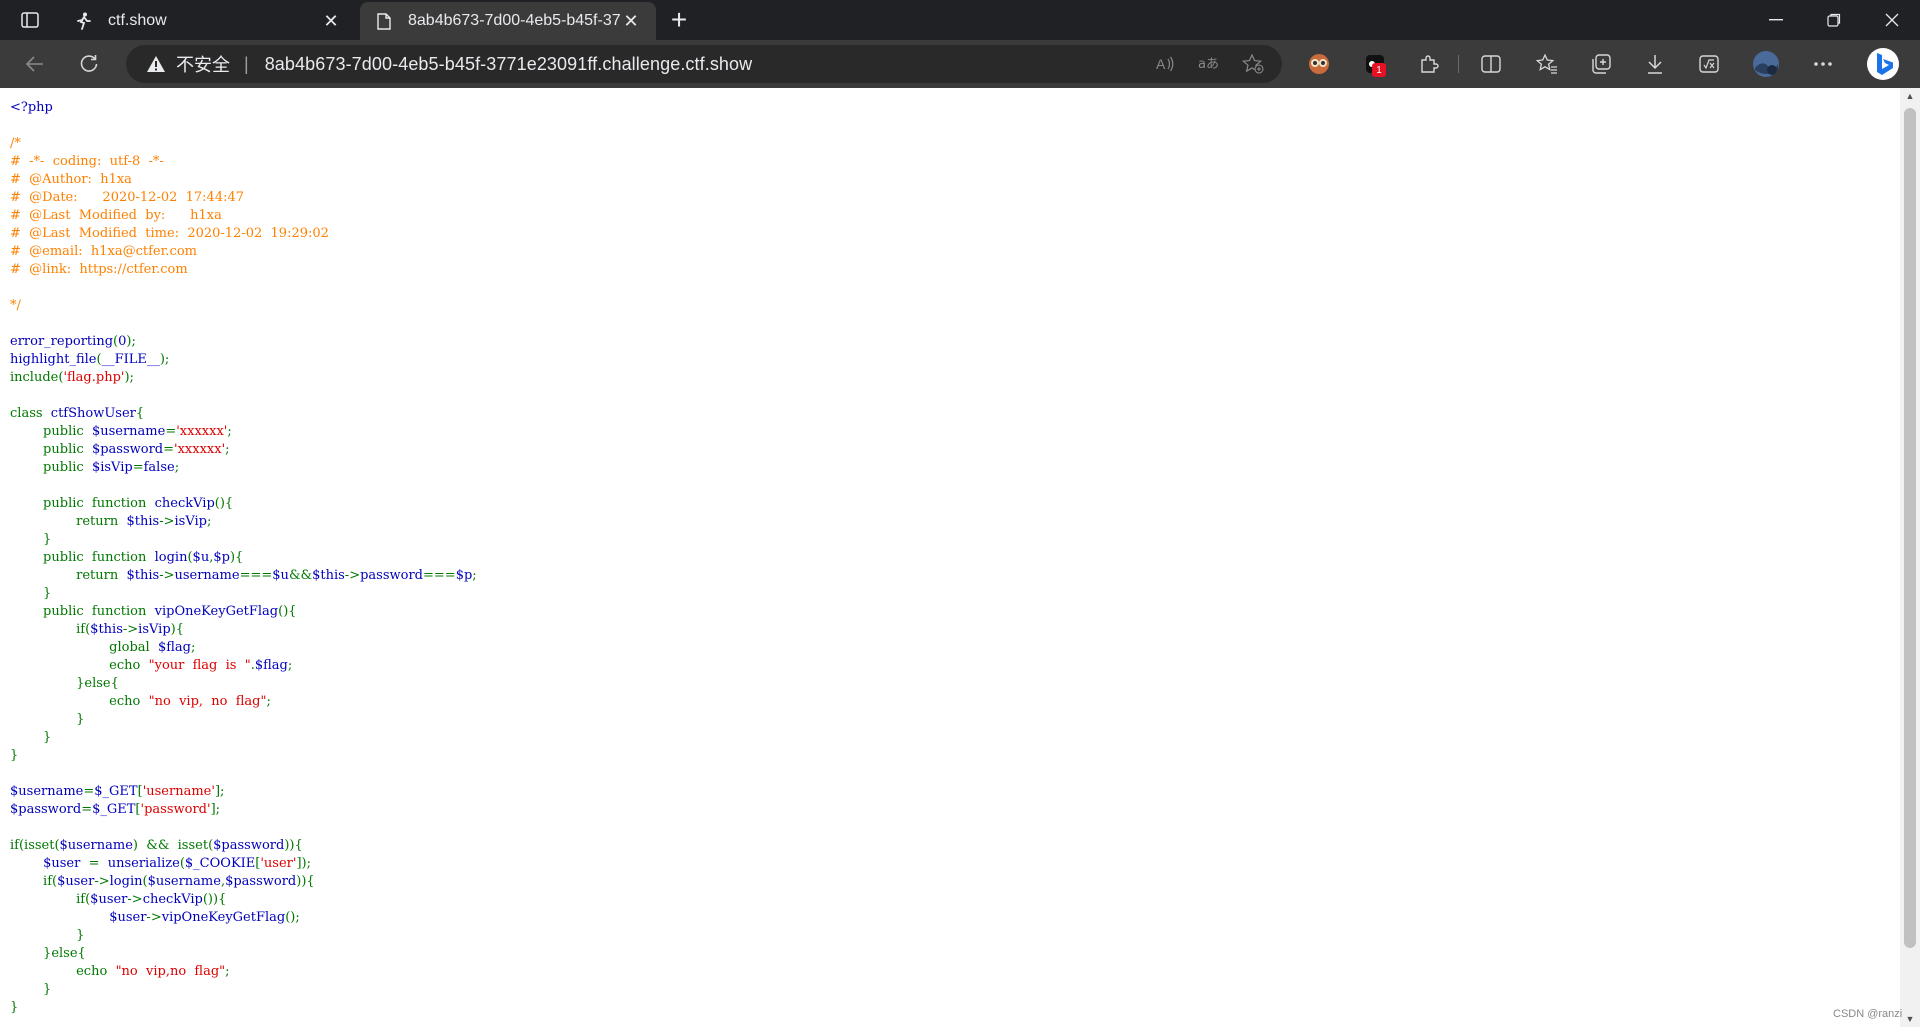 This screenshot has width=1920, height=1027. What do you see at coordinates (1253, 64) in the screenshot?
I see `add-favorite-icon` at bounding box center [1253, 64].